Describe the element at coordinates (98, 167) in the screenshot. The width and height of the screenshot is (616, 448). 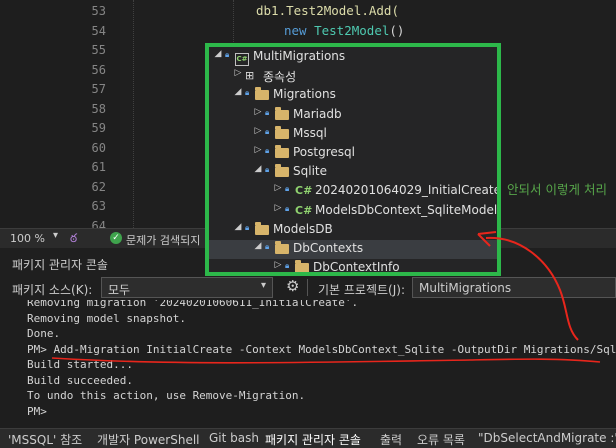
I see `line-number: 61` at that location.